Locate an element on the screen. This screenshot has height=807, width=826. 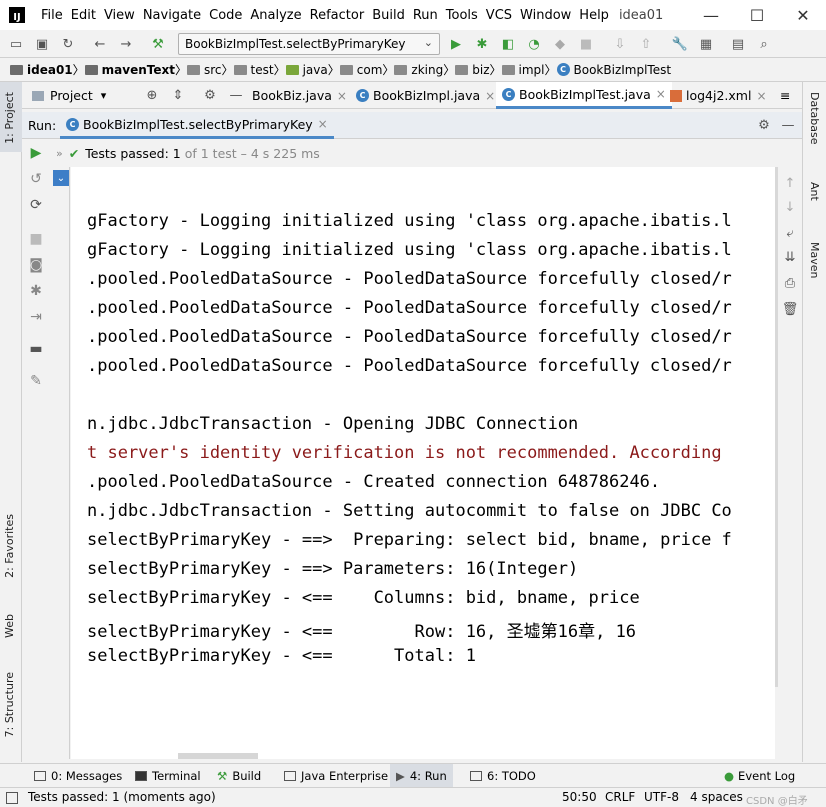
breadcrumb-item: biz is located at coordinates (472, 70).